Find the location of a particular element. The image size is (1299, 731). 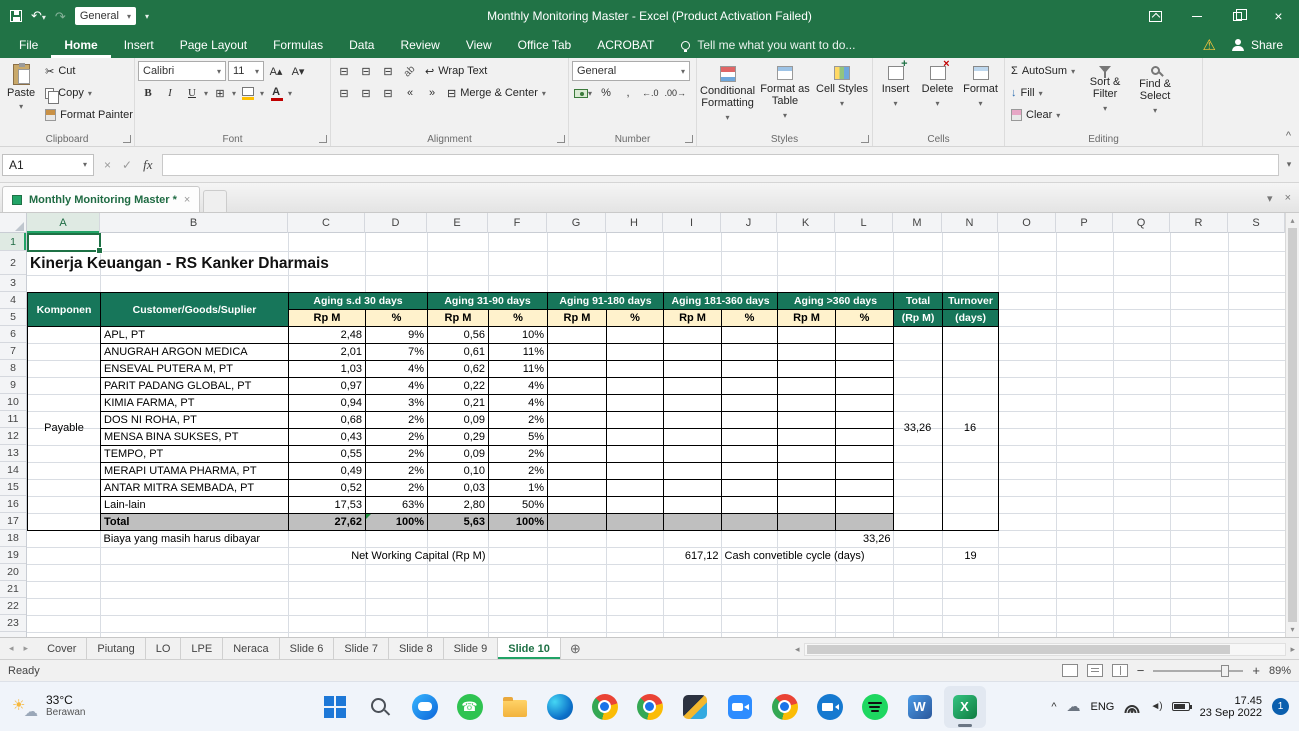

column-header: K is located at coordinates (806, 223).